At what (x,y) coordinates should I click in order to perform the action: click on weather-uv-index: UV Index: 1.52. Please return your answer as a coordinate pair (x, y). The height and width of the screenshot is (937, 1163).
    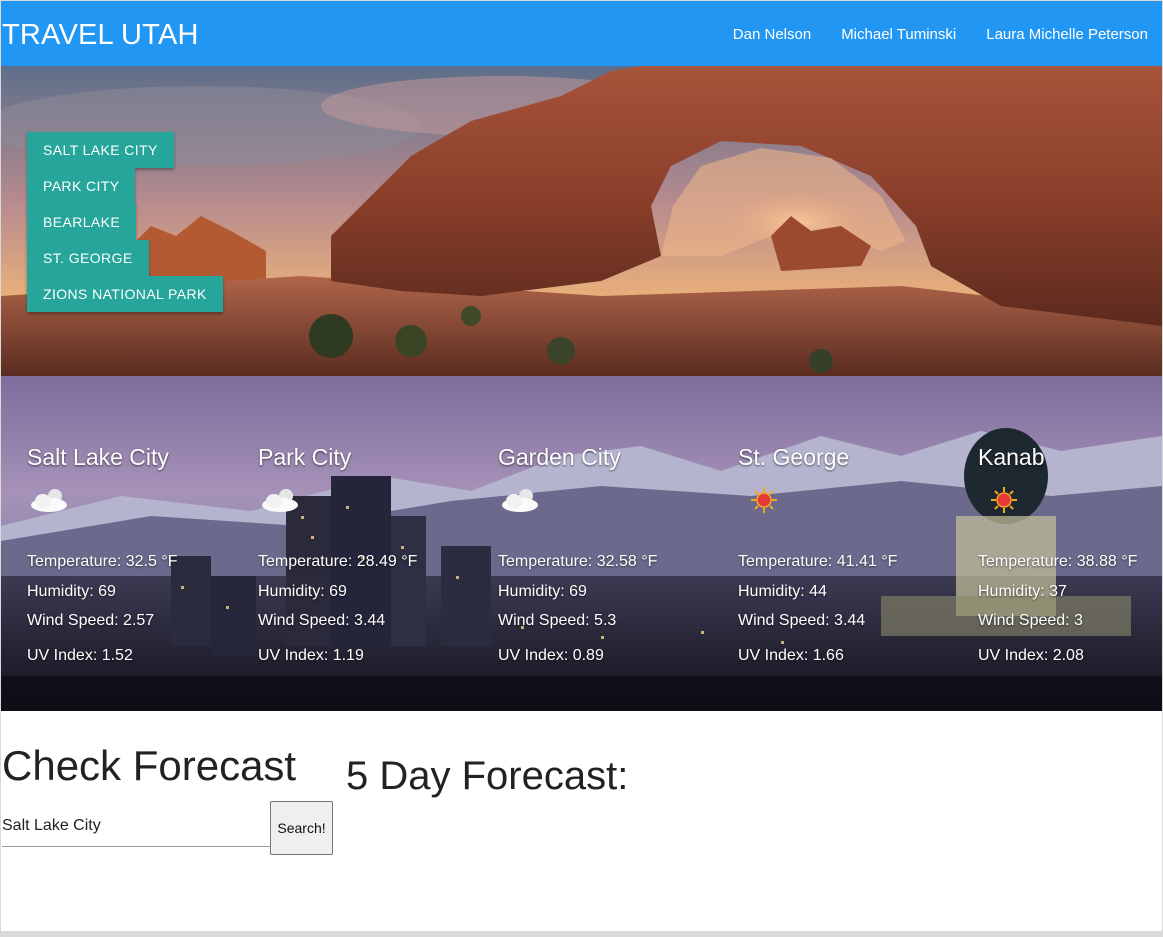
    Looking at the image, I should click on (80, 655).